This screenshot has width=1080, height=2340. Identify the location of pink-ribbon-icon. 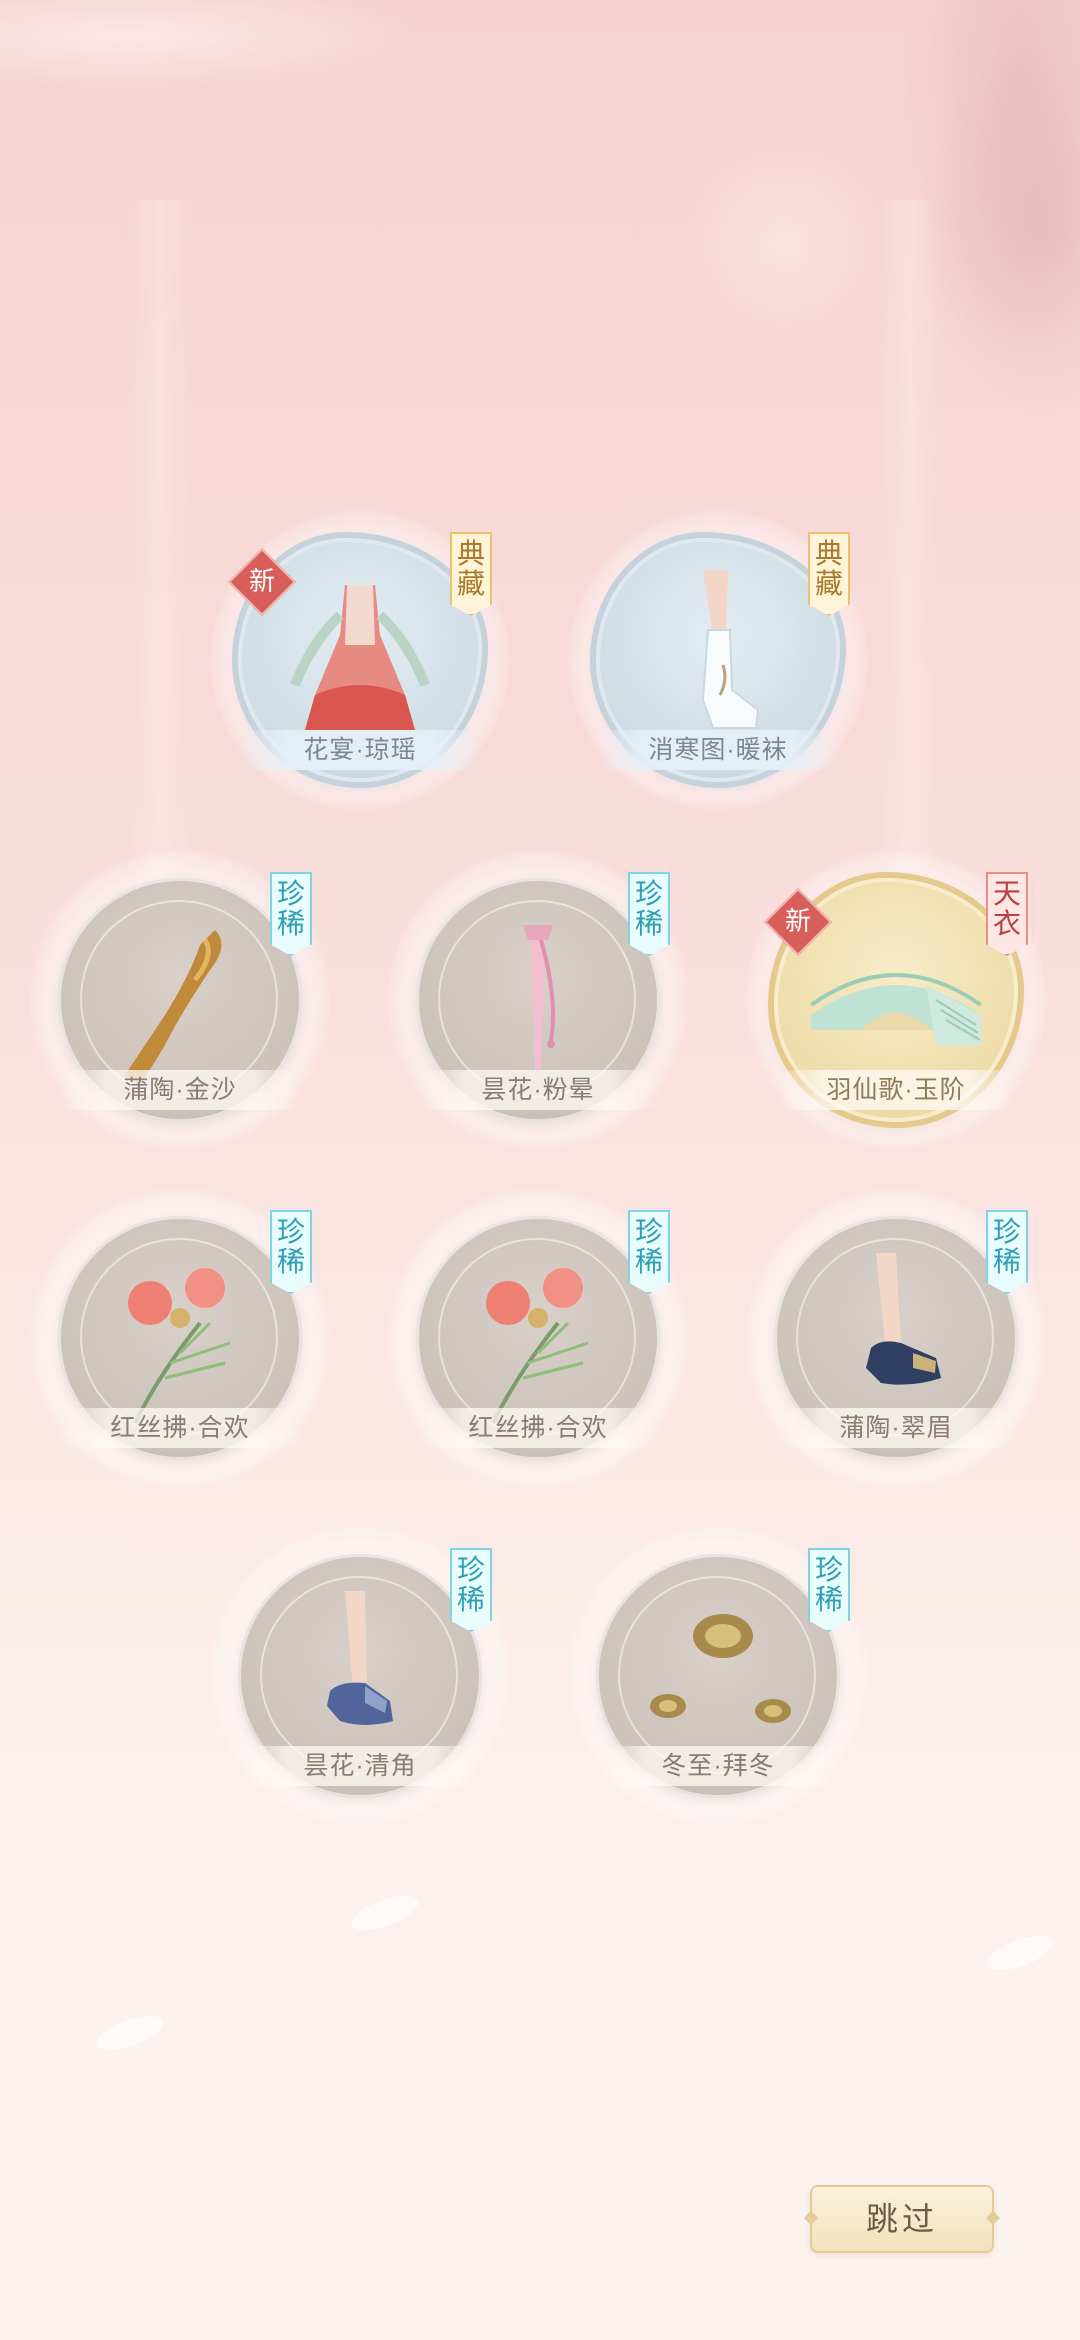
(539, 997).